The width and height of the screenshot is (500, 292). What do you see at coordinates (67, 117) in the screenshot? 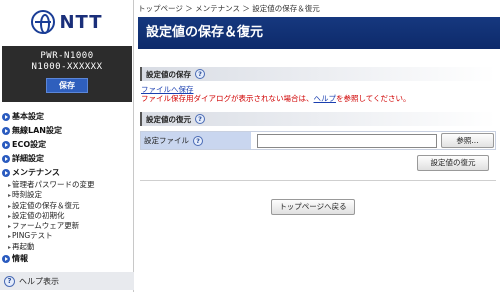
I see `nav-basic-settings: 基本設定` at bounding box center [67, 117].